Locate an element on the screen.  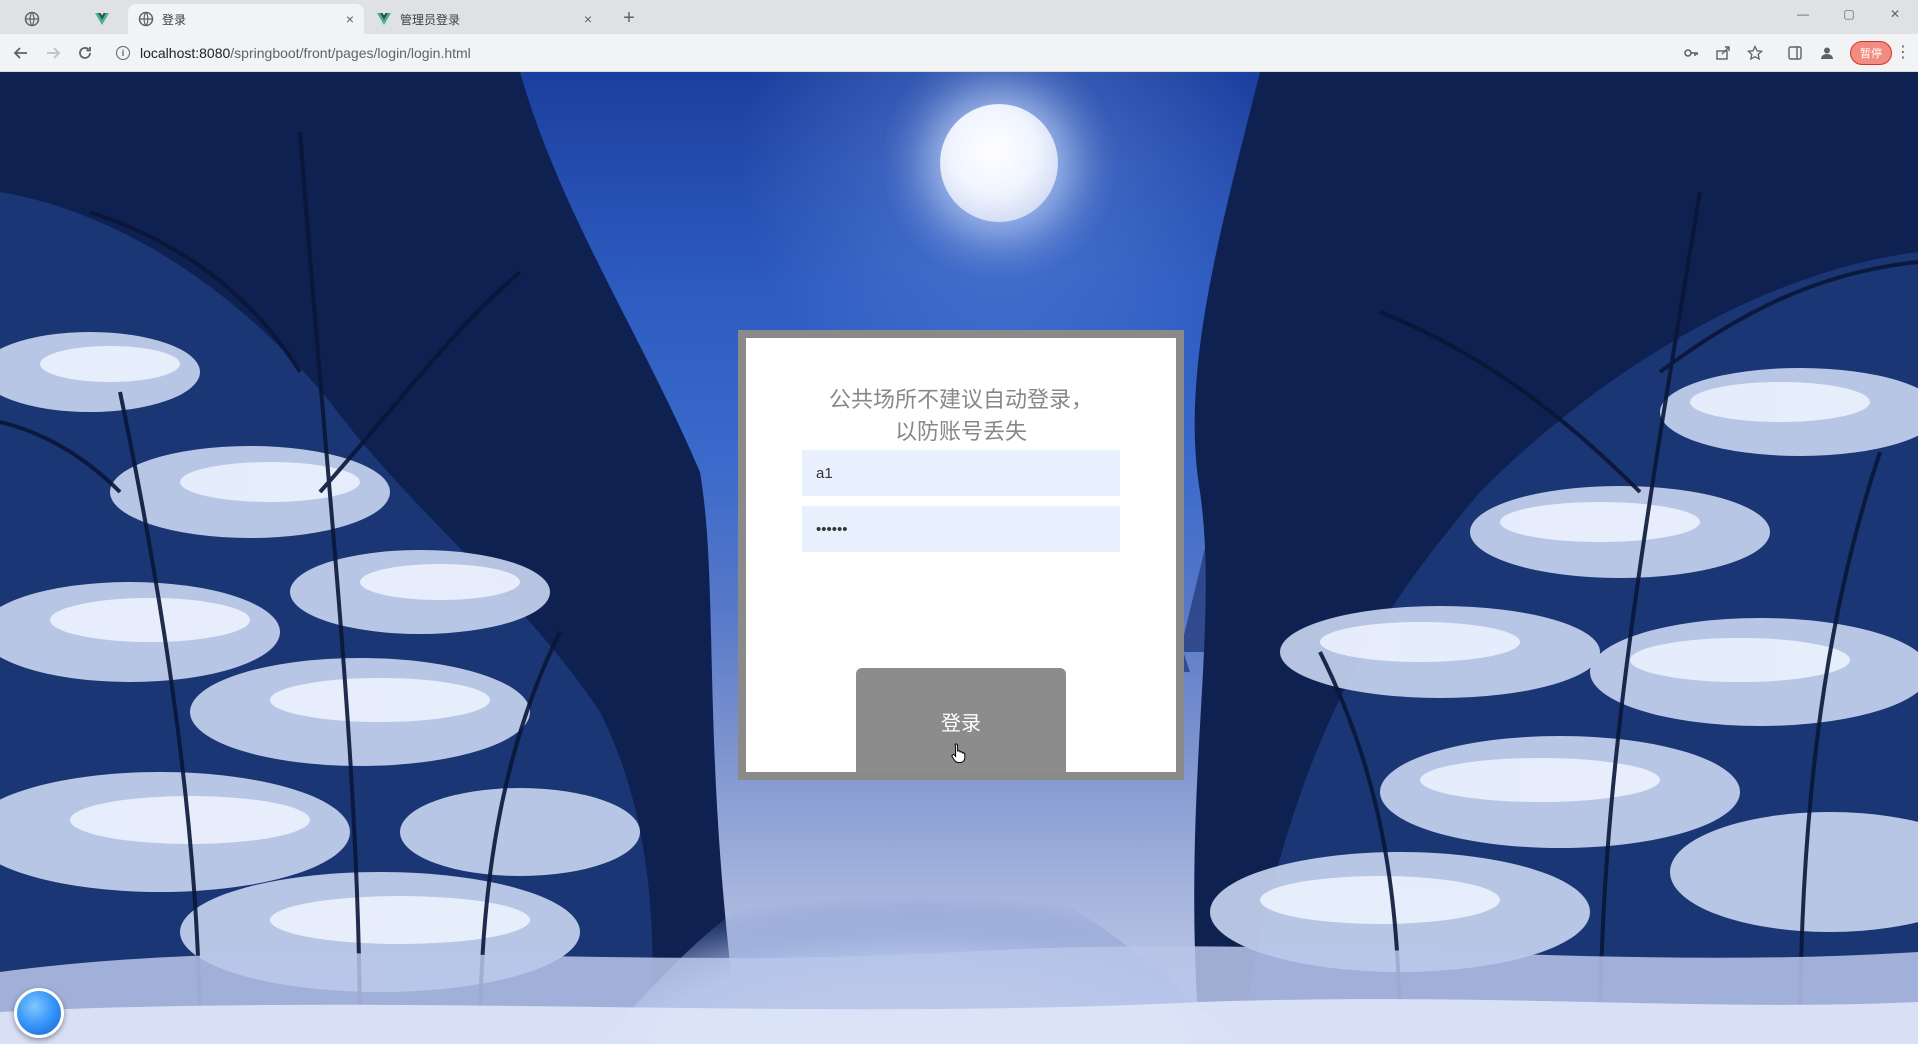
tab-title: 管理员登录 is located at coordinates (430, 19).